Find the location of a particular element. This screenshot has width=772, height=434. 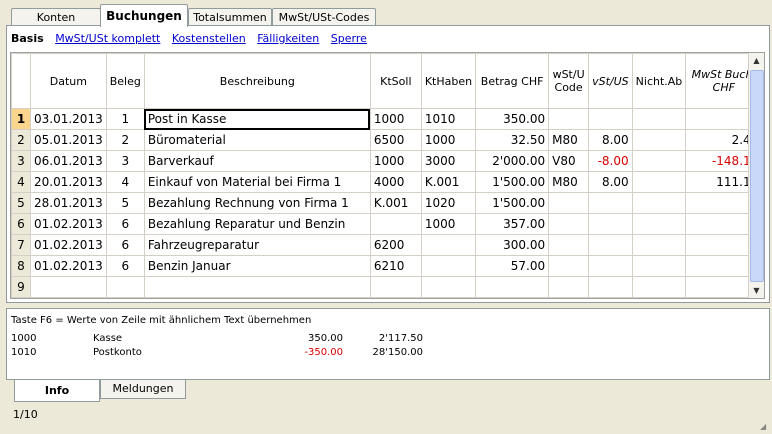

cell-betrag: 300.00 is located at coordinates (512, 245).